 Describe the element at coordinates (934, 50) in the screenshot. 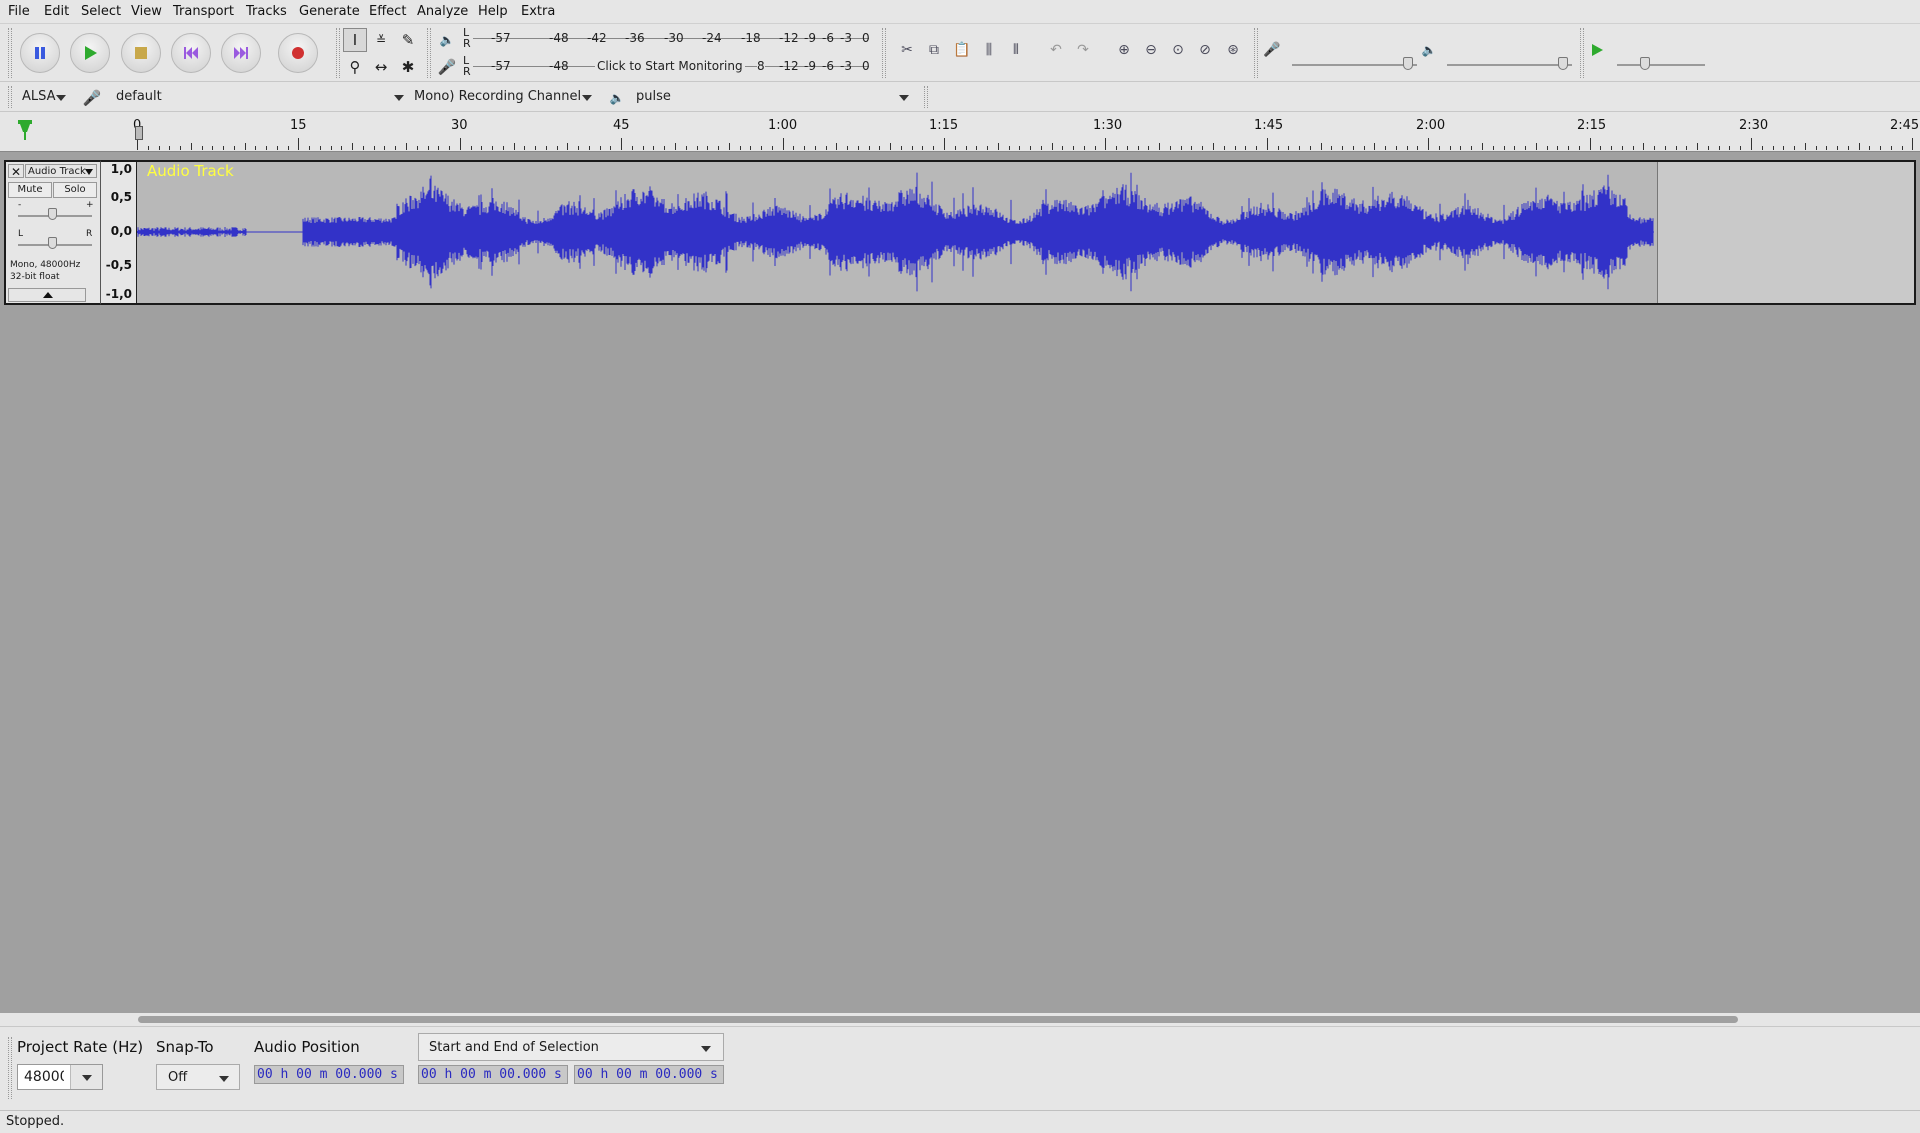

I see `copy-button: ⧉` at that location.